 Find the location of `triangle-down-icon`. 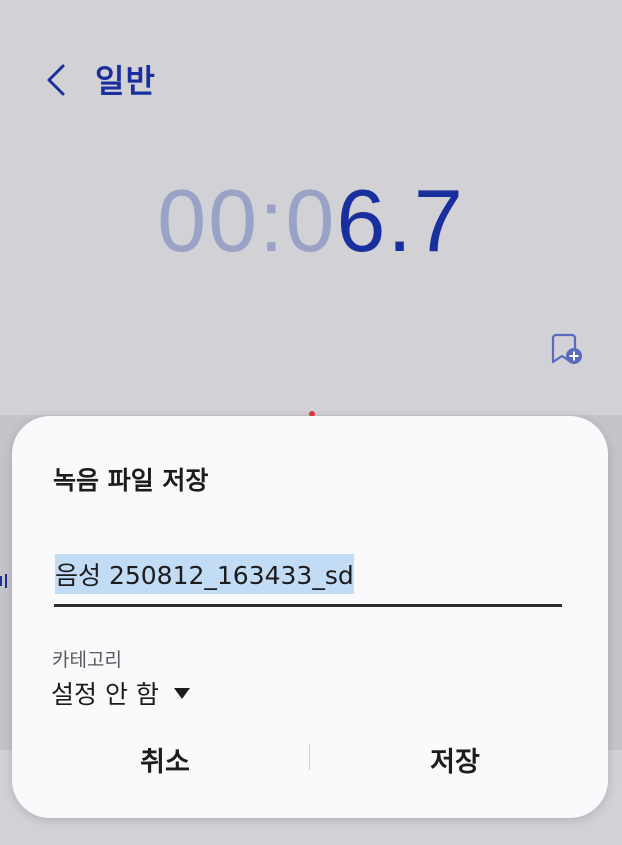

triangle-down-icon is located at coordinates (181, 693).